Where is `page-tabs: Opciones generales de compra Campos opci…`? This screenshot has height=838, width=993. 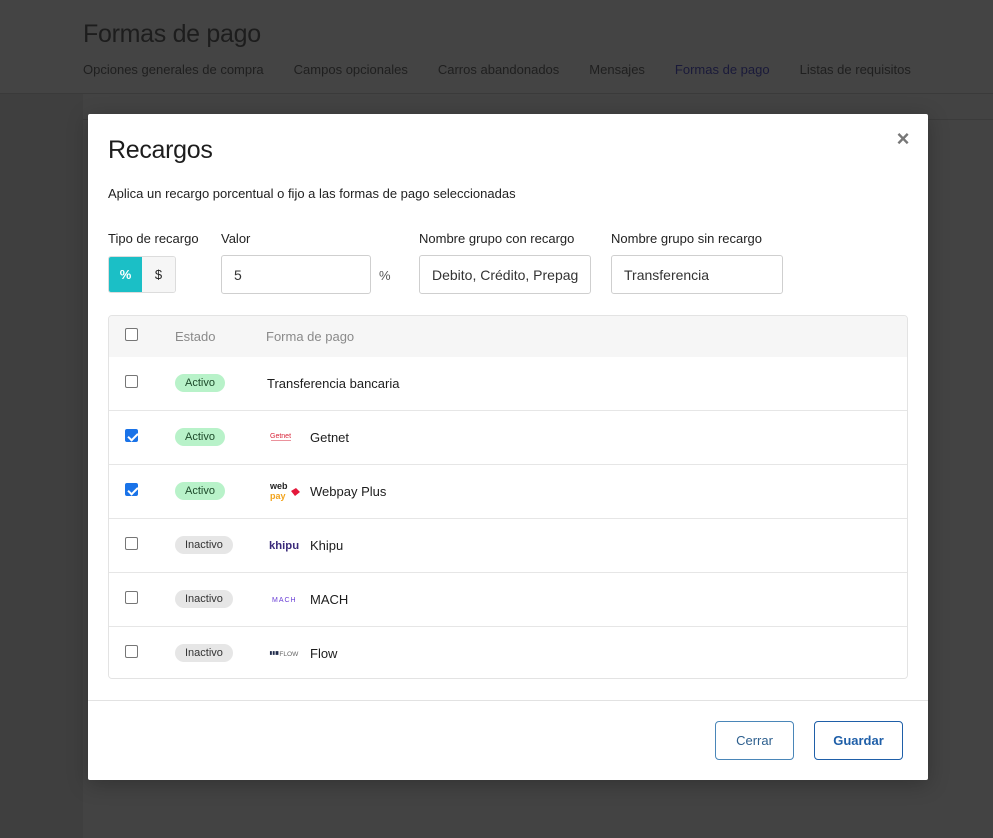
page-tabs: Opciones generales de compra Campos opci… is located at coordinates (512, 79).